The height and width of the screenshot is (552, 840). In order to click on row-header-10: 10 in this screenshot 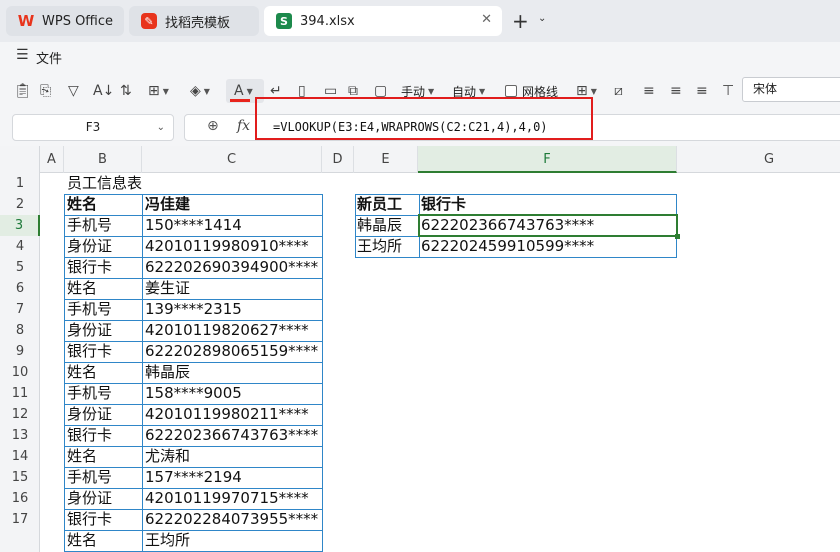, I will do `click(20, 372)`.